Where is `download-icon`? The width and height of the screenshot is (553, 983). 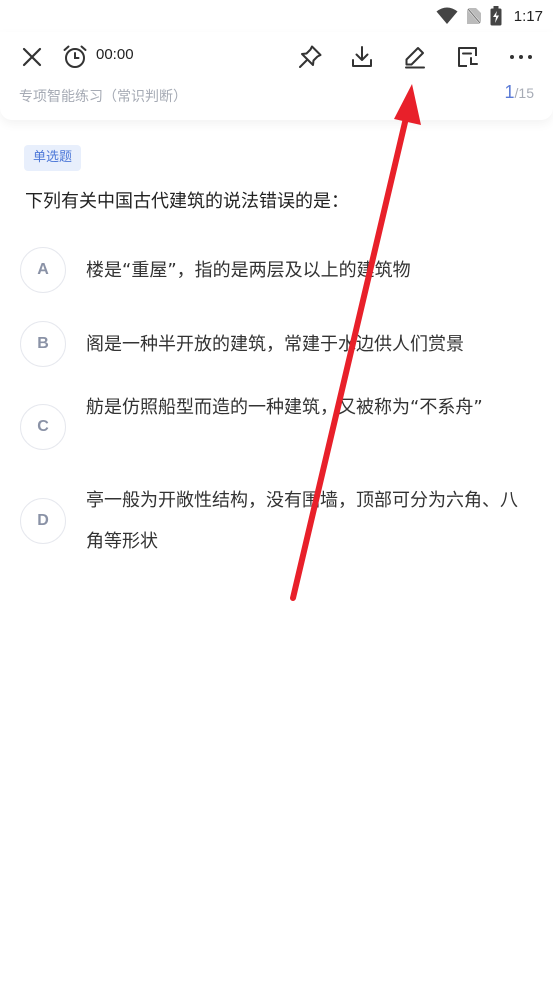
download-icon is located at coordinates (362, 56).